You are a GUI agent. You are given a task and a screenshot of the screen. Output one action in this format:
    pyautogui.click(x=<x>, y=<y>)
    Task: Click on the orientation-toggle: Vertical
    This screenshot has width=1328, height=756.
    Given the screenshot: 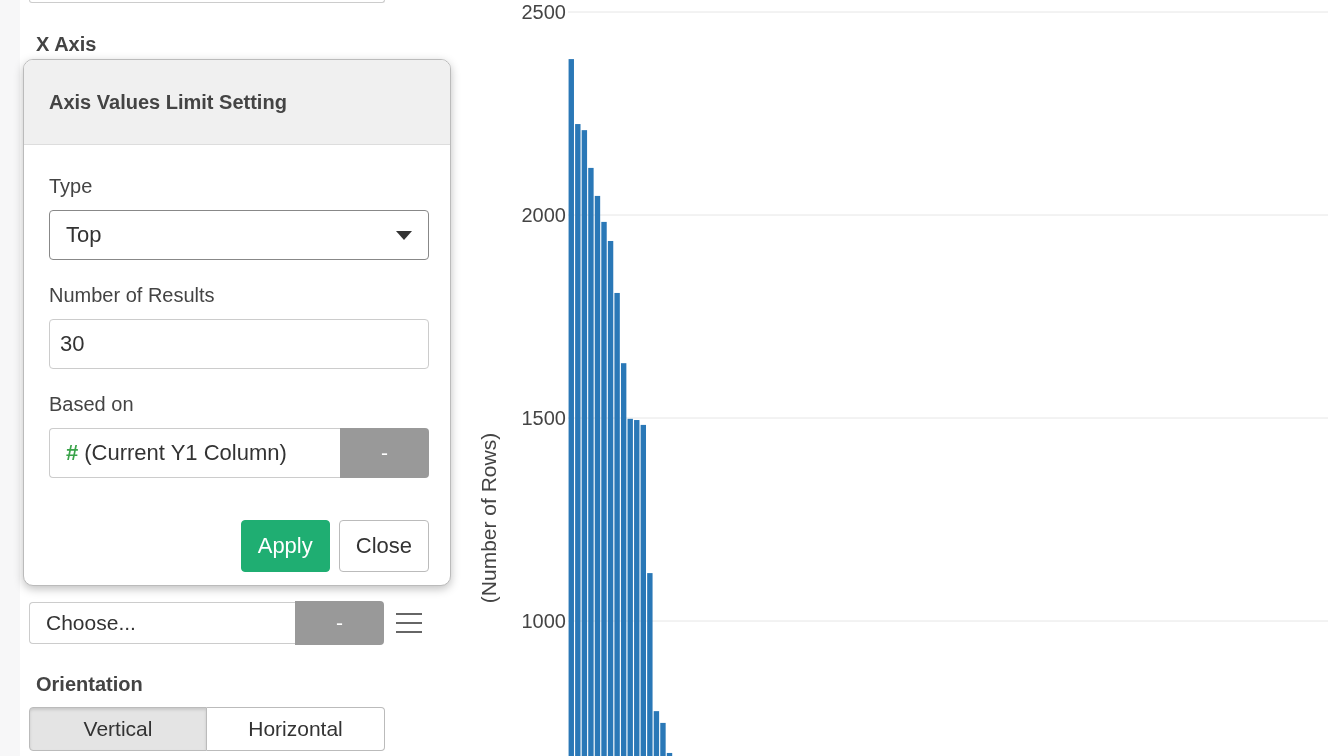 What is the action you would take?
    pyautogui.click(x=118, y=729)
    